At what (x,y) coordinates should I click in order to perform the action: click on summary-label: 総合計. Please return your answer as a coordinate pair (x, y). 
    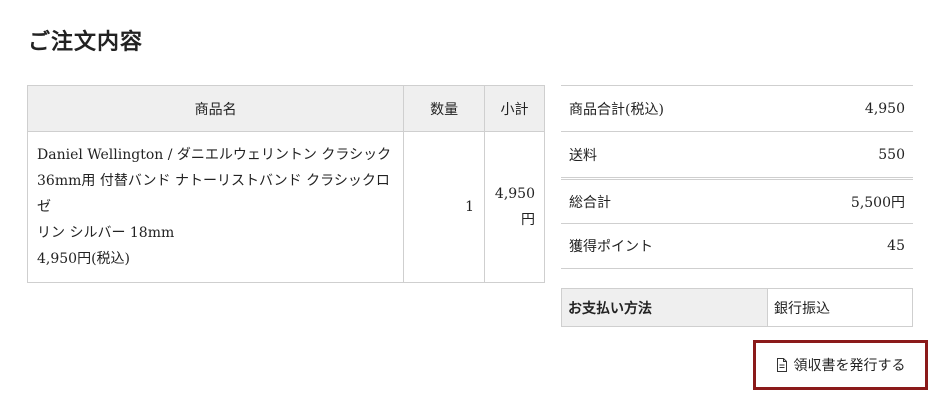
    Looking at the image, I should click on (590, 202).